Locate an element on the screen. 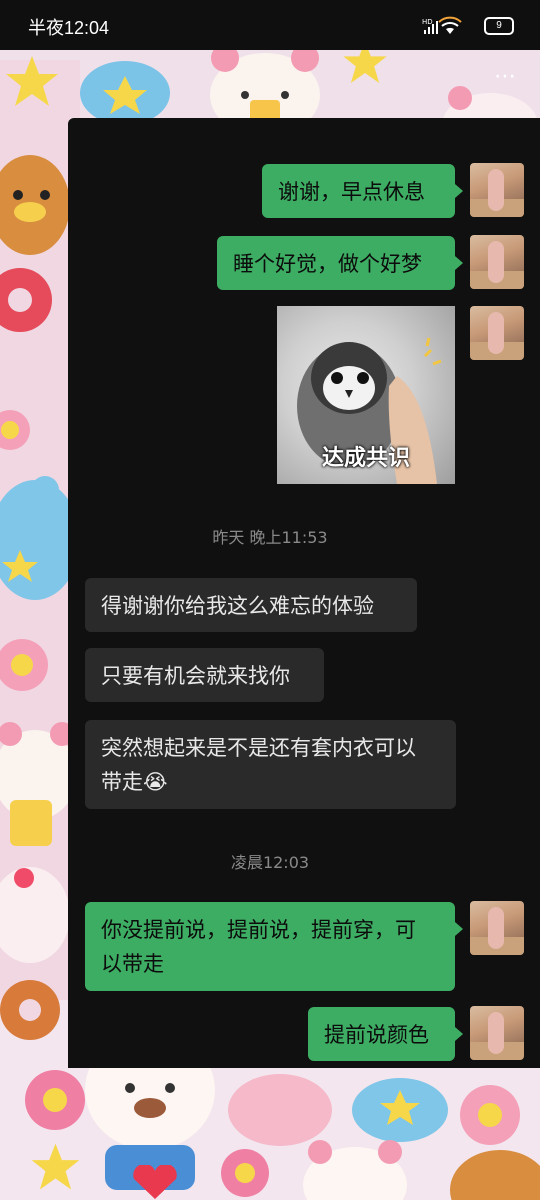 The height and width of the screenshot is (1200, 540). message-line-end: 带走 is located at coordinates (122, 782).